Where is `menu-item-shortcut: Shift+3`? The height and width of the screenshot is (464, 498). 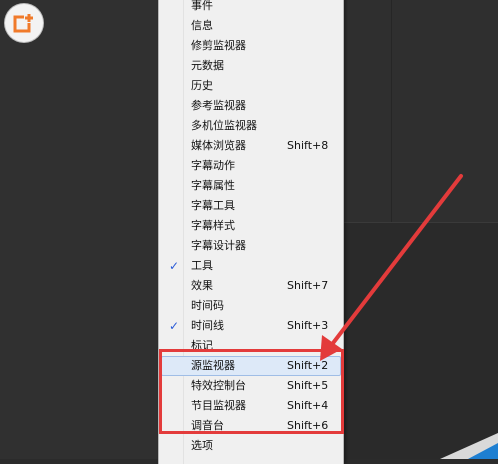
menu-item-shortcut: Shift+3 is located at coordinates (308, 325).